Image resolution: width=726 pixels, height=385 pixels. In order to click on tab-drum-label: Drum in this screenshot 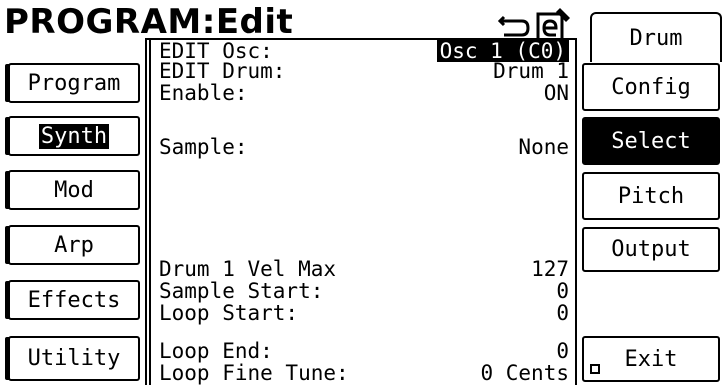, I will do `click(656, 38)`.